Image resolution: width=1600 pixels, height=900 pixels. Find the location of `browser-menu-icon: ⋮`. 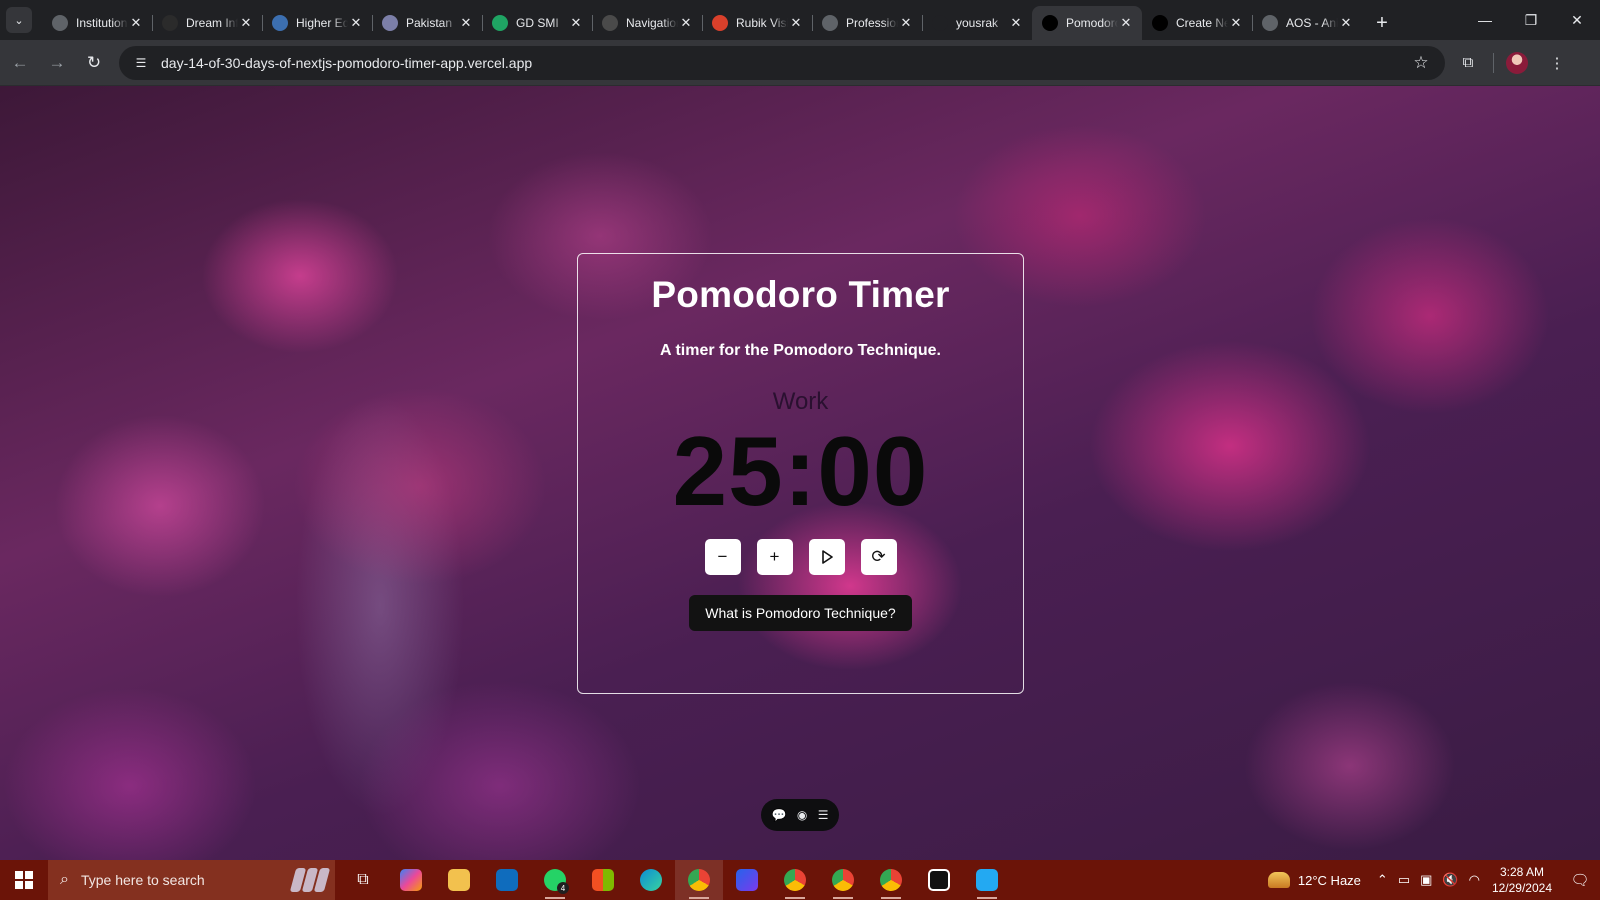

browser-menu-icon: ⋮ is located at coordinates (1557, 63).